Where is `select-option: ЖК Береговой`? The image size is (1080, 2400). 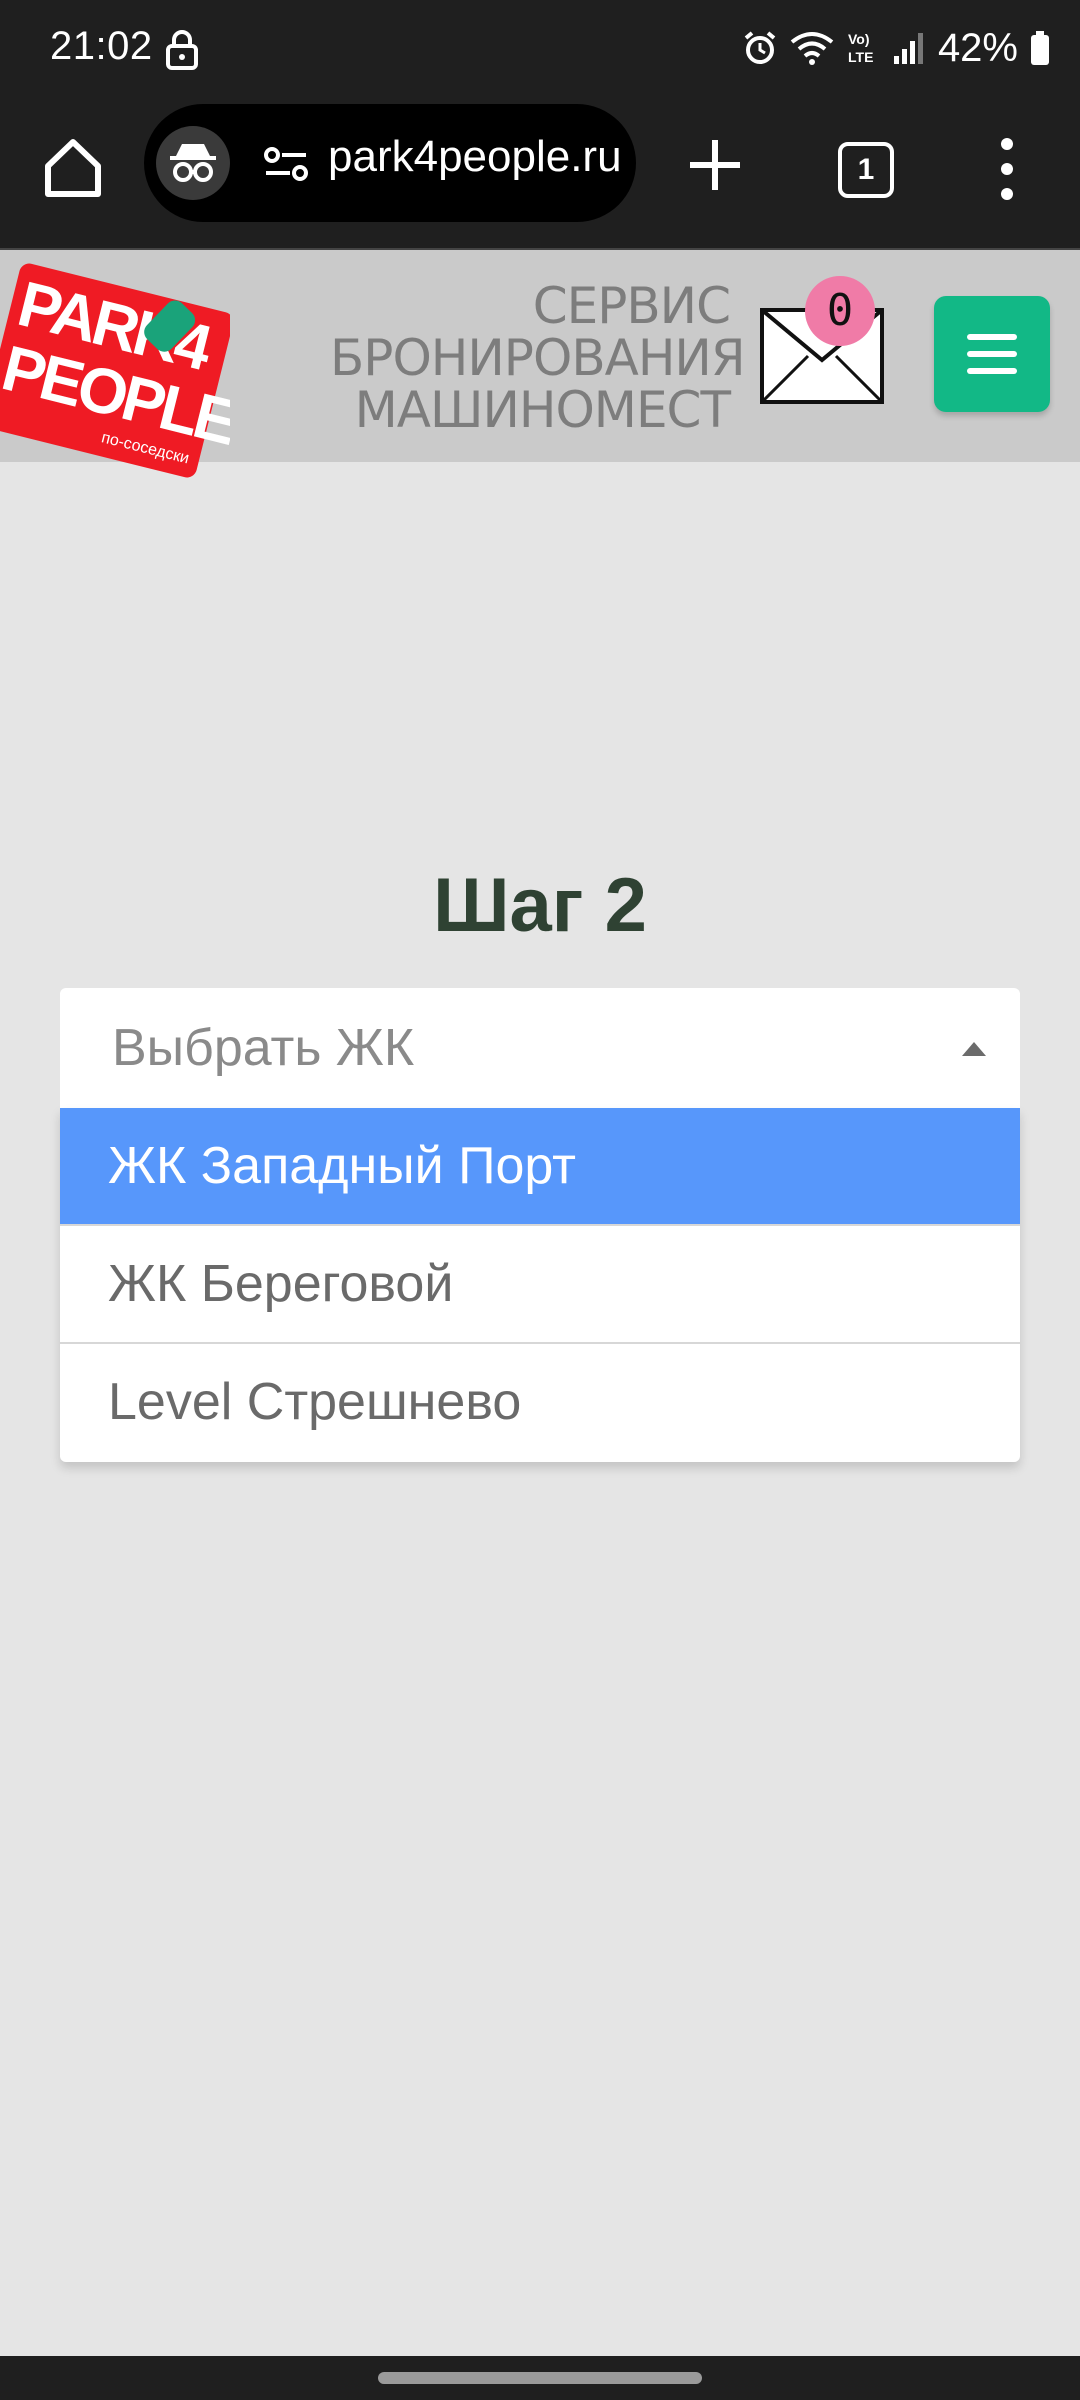
select-option: ЖК Береговой is located at coordinates (540, 1285).